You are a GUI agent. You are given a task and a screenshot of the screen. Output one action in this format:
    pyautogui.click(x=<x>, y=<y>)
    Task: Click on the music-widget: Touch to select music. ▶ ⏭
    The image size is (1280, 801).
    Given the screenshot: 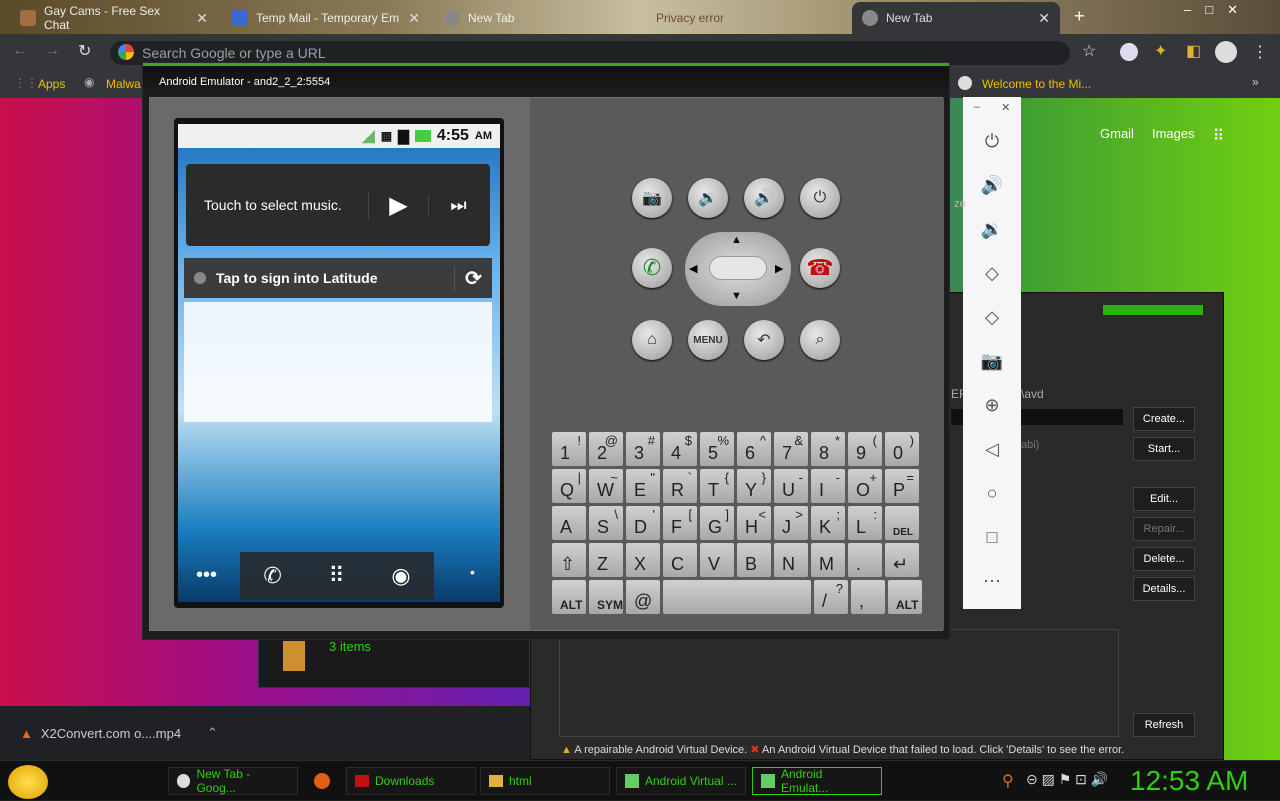 What is the action you would take?
    pyautogui.click(x=338, y=205)
    